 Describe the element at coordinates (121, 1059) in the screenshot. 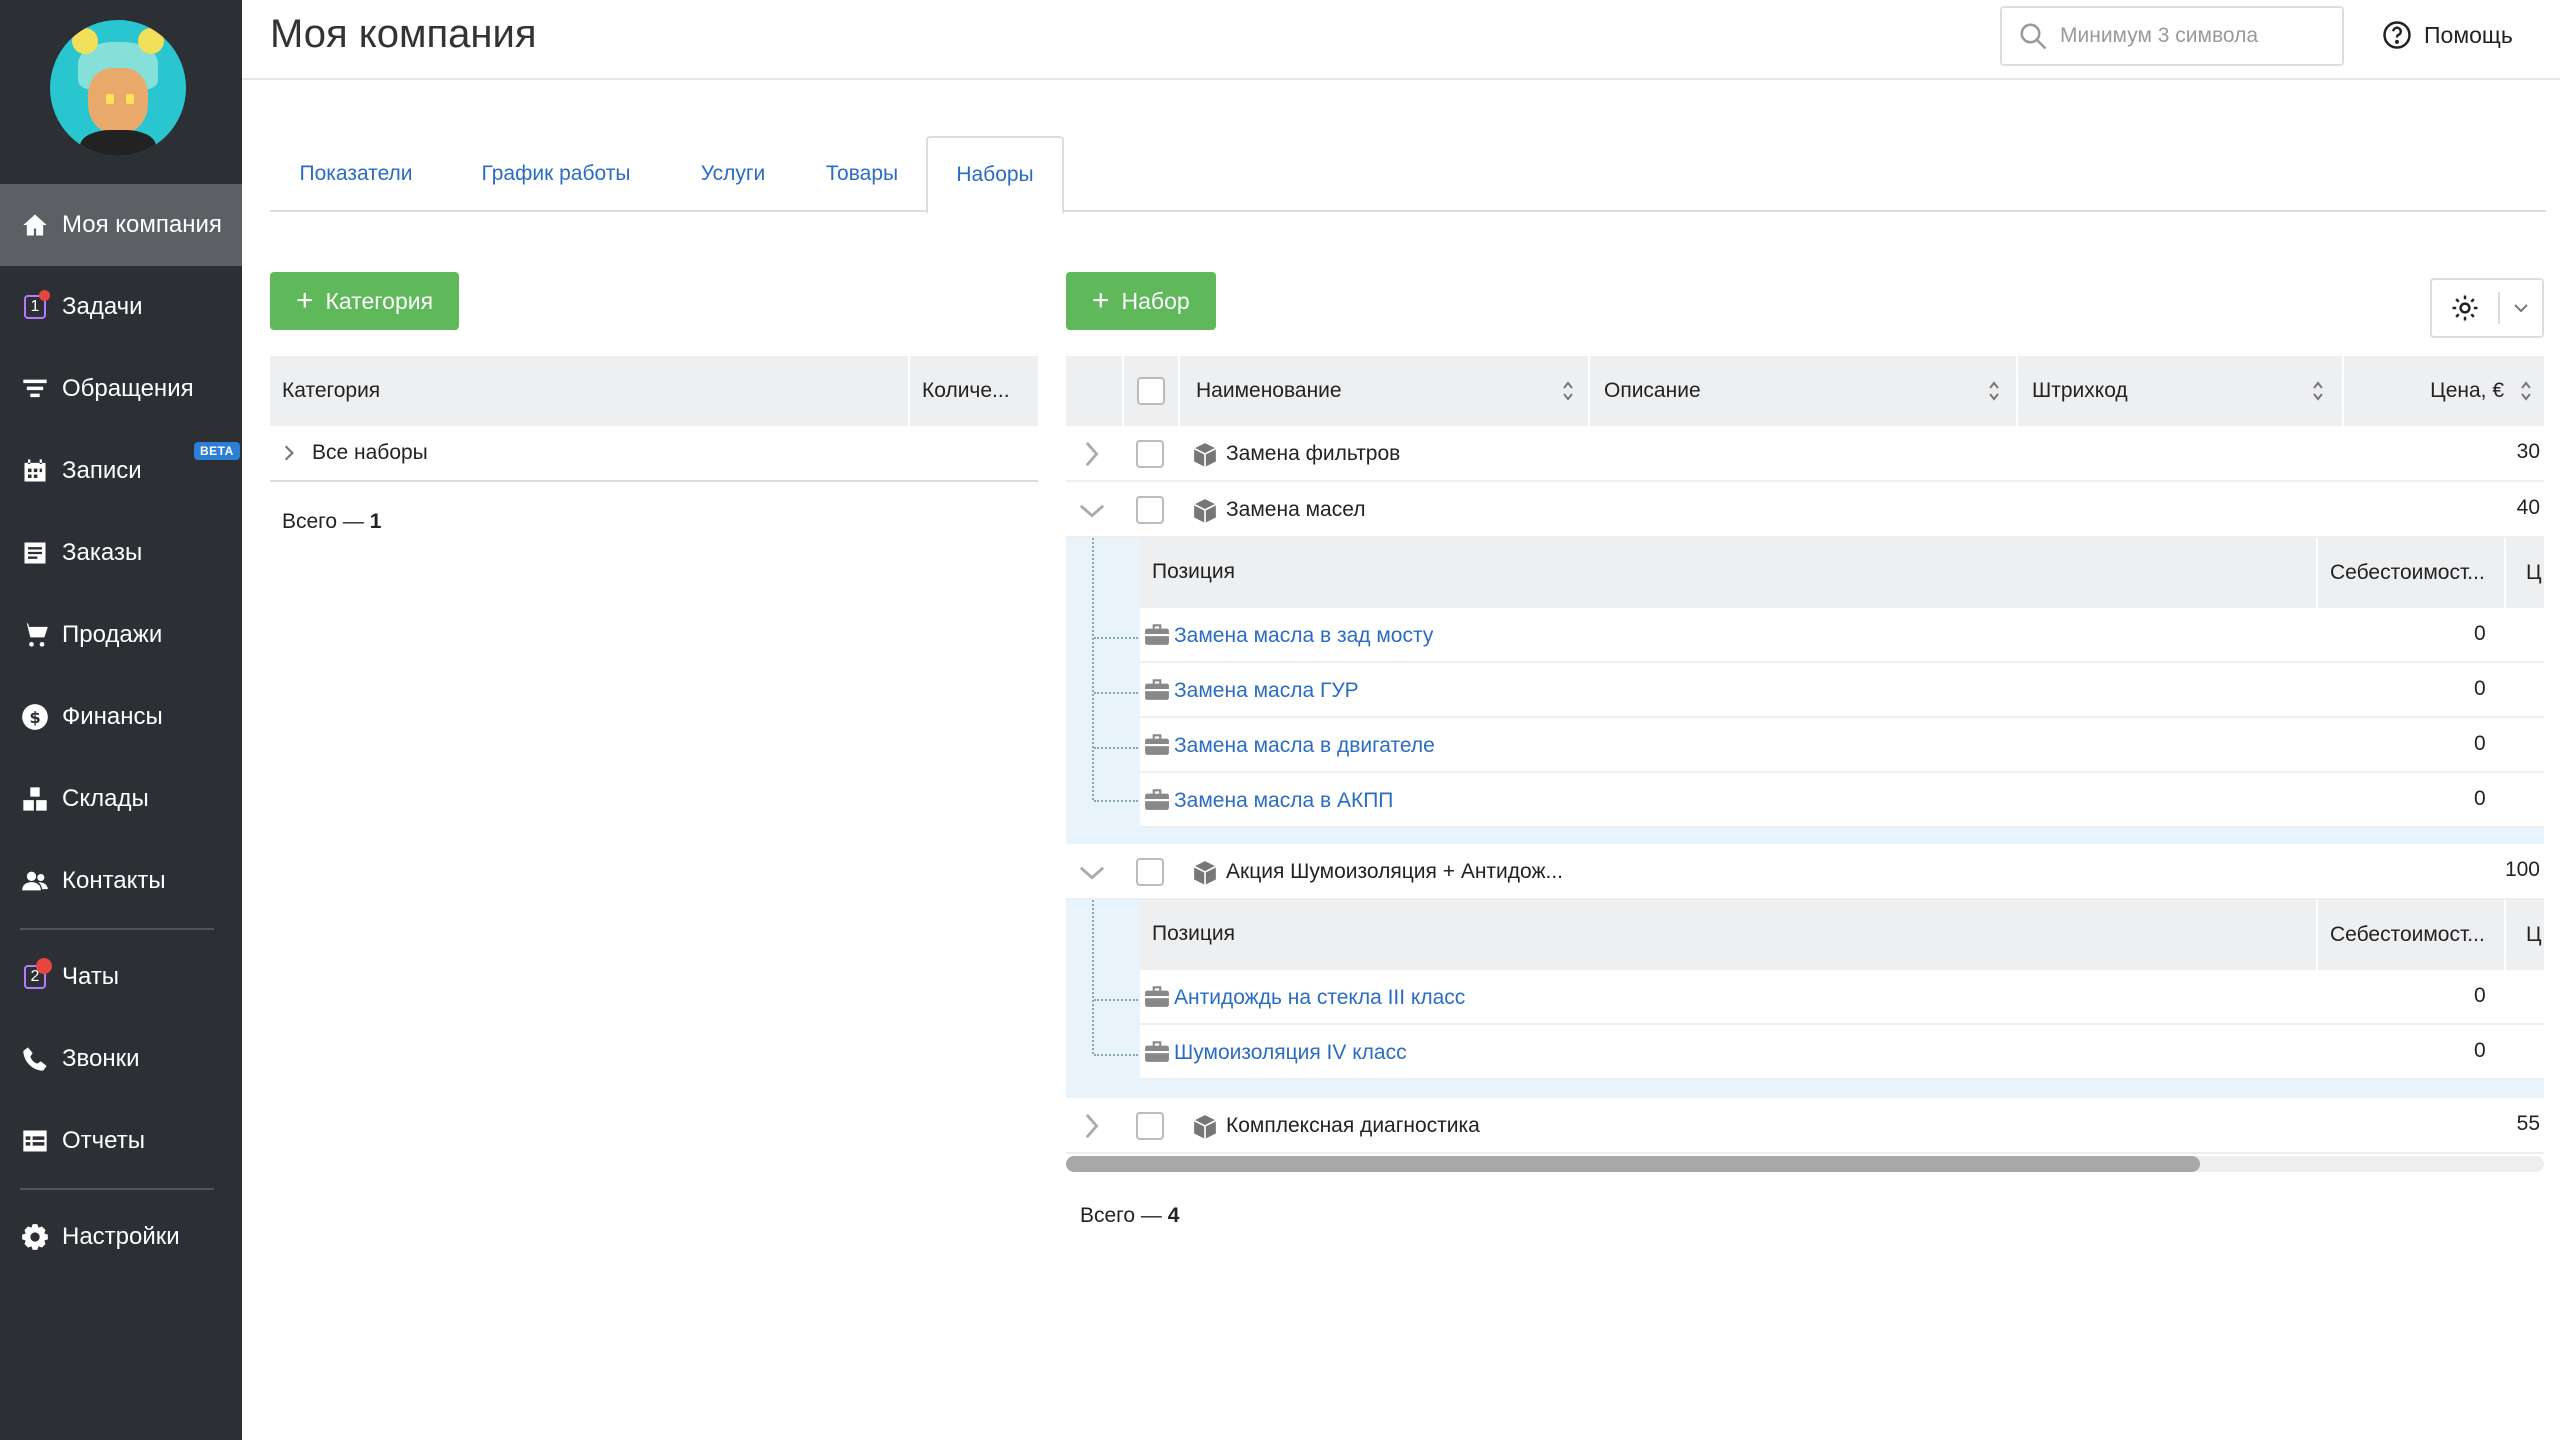

I see `sidebar-item-calls: Звонки` at that location.